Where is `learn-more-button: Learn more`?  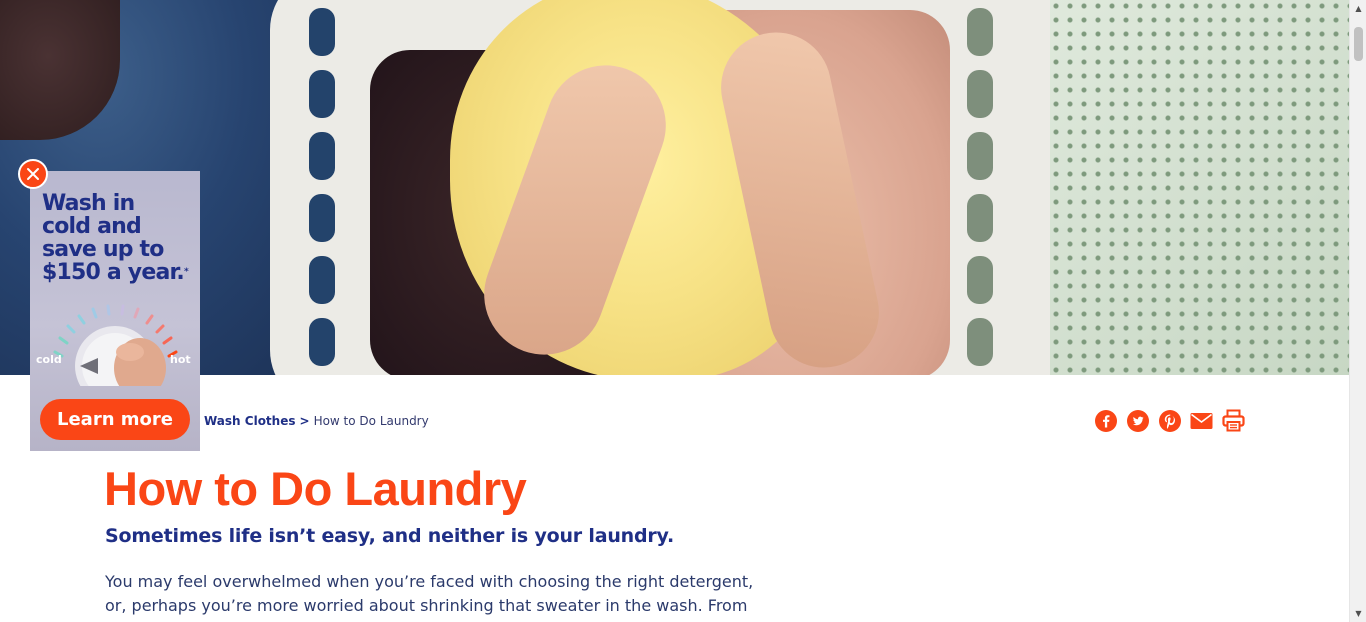 learn-more-button: Learn more is located at coordinates (115, 419).